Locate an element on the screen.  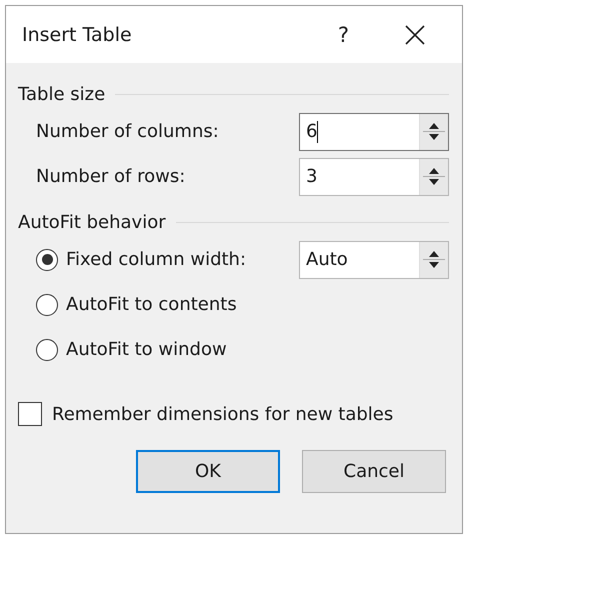
remember-checkbox: Remember dimensions for new tables is located at coordinates (233, 414).